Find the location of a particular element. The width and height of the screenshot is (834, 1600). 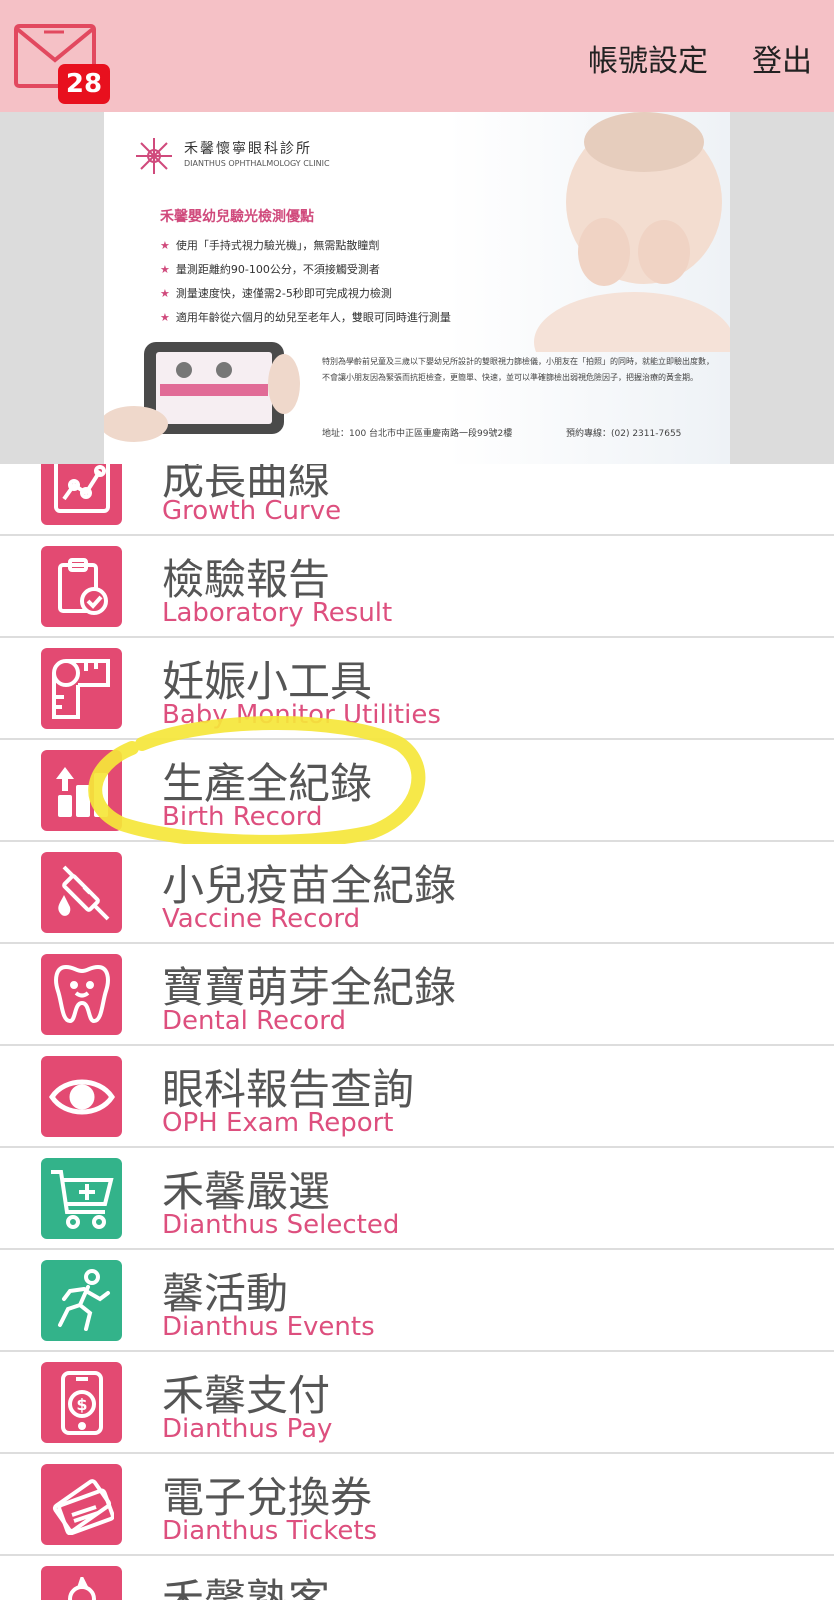

mobile-dollar-icon: $ is located at coordinates (81, 1402).